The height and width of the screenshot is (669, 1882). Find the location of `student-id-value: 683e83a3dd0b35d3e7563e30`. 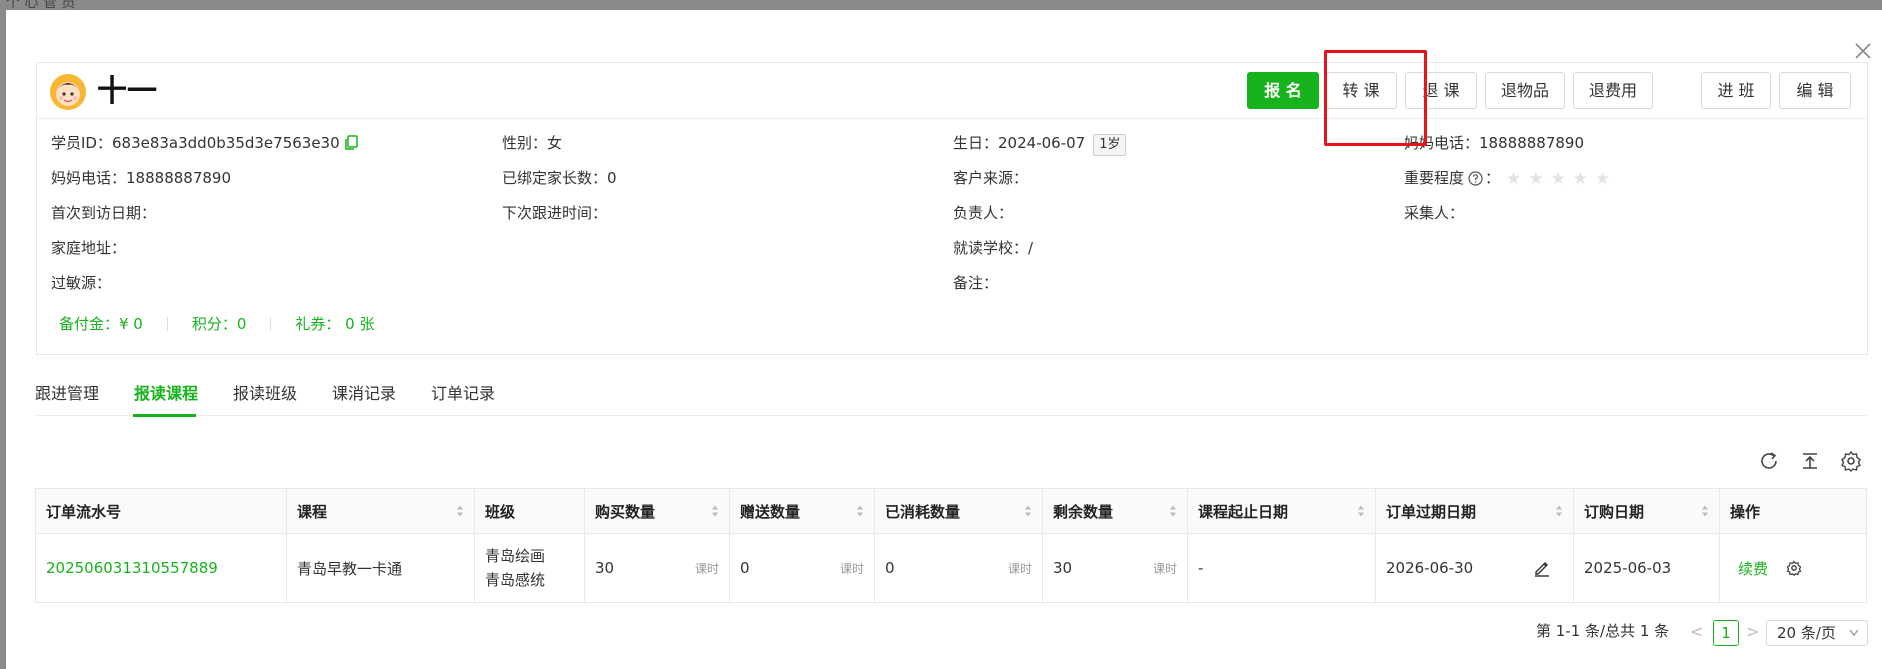

student-id-value: 683e83a3dd0b35d3e7563e30 is located at coordinates (225, 143).